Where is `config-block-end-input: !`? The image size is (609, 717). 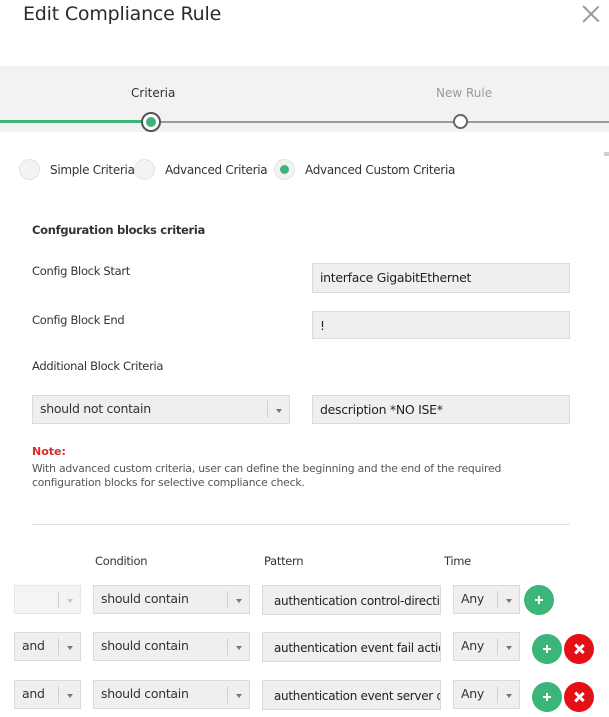 config-block-end-input: ! is located at coordinates (441, 325).